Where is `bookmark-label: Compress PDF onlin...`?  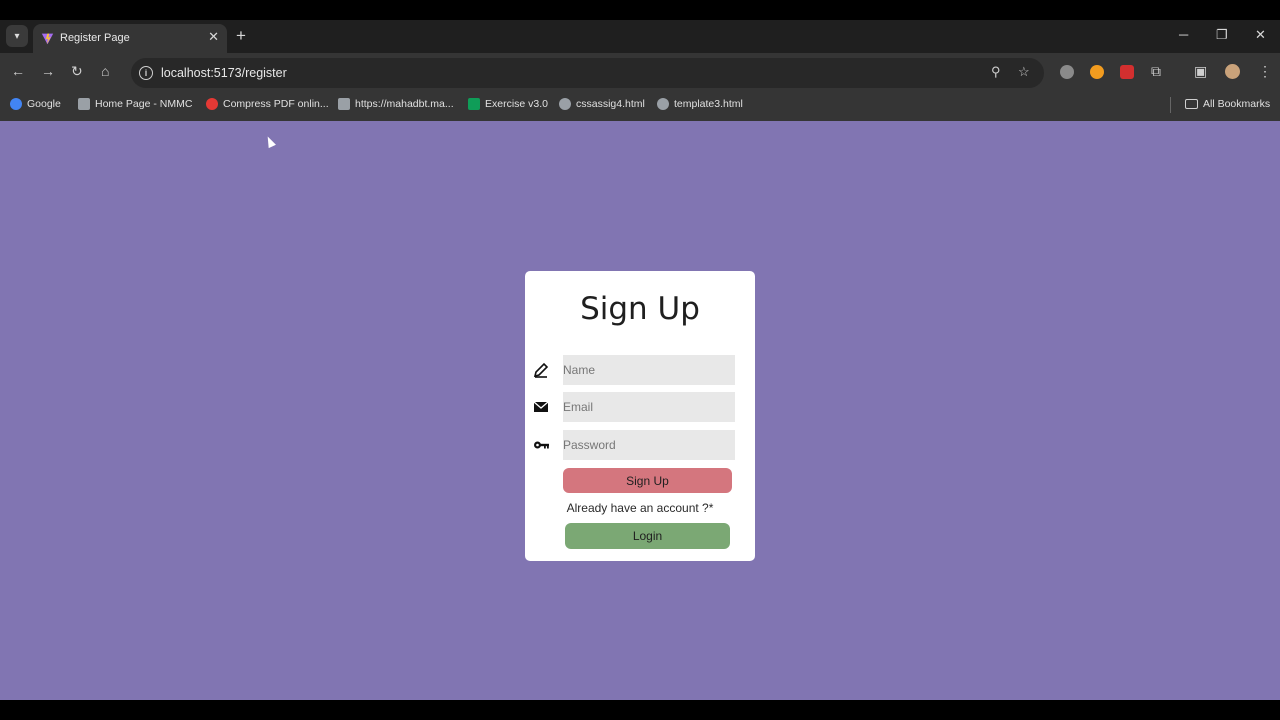
bookmark-label: Compress PDF onlin... is located at coordinates (276, 104).